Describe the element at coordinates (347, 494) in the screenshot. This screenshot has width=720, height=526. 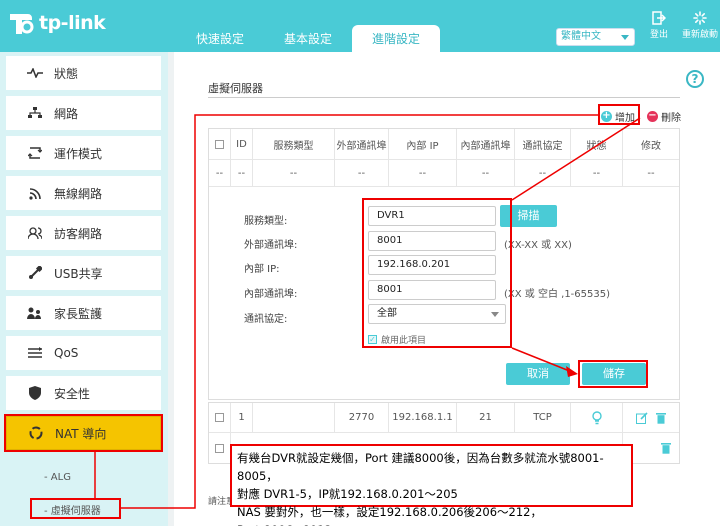
I see `annotation-line: 對應 DVR1-5，IP就192.168.0.201～205` at that location.